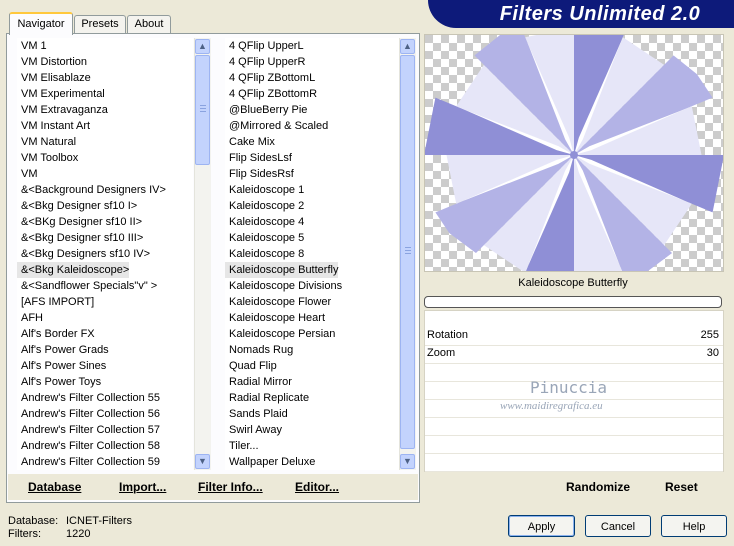 Image resolution: width=734 pixels, height=546 pixels. What do you see at coordinates (253, 430) in the screenshot?
I see `list-item: Swirl Away` at bounding box center [253, 430].